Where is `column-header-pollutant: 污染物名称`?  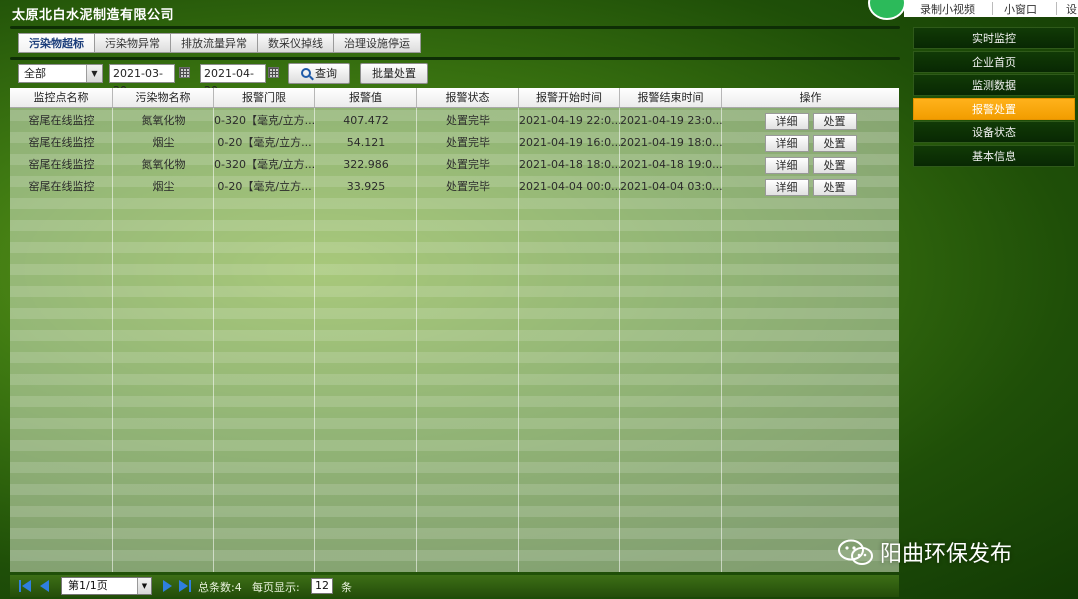
column-header-pollutant: 污染物名称 is located at coordinates (163, 97).